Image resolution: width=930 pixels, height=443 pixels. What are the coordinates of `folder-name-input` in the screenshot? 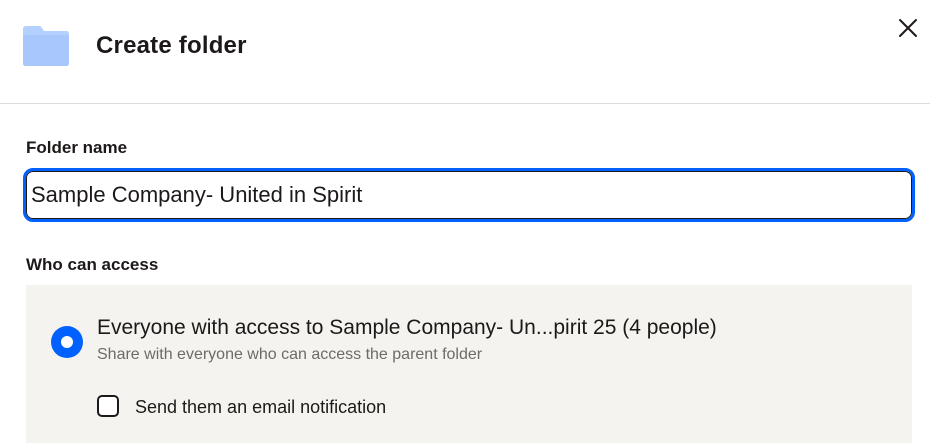 It's located at (461, 195).